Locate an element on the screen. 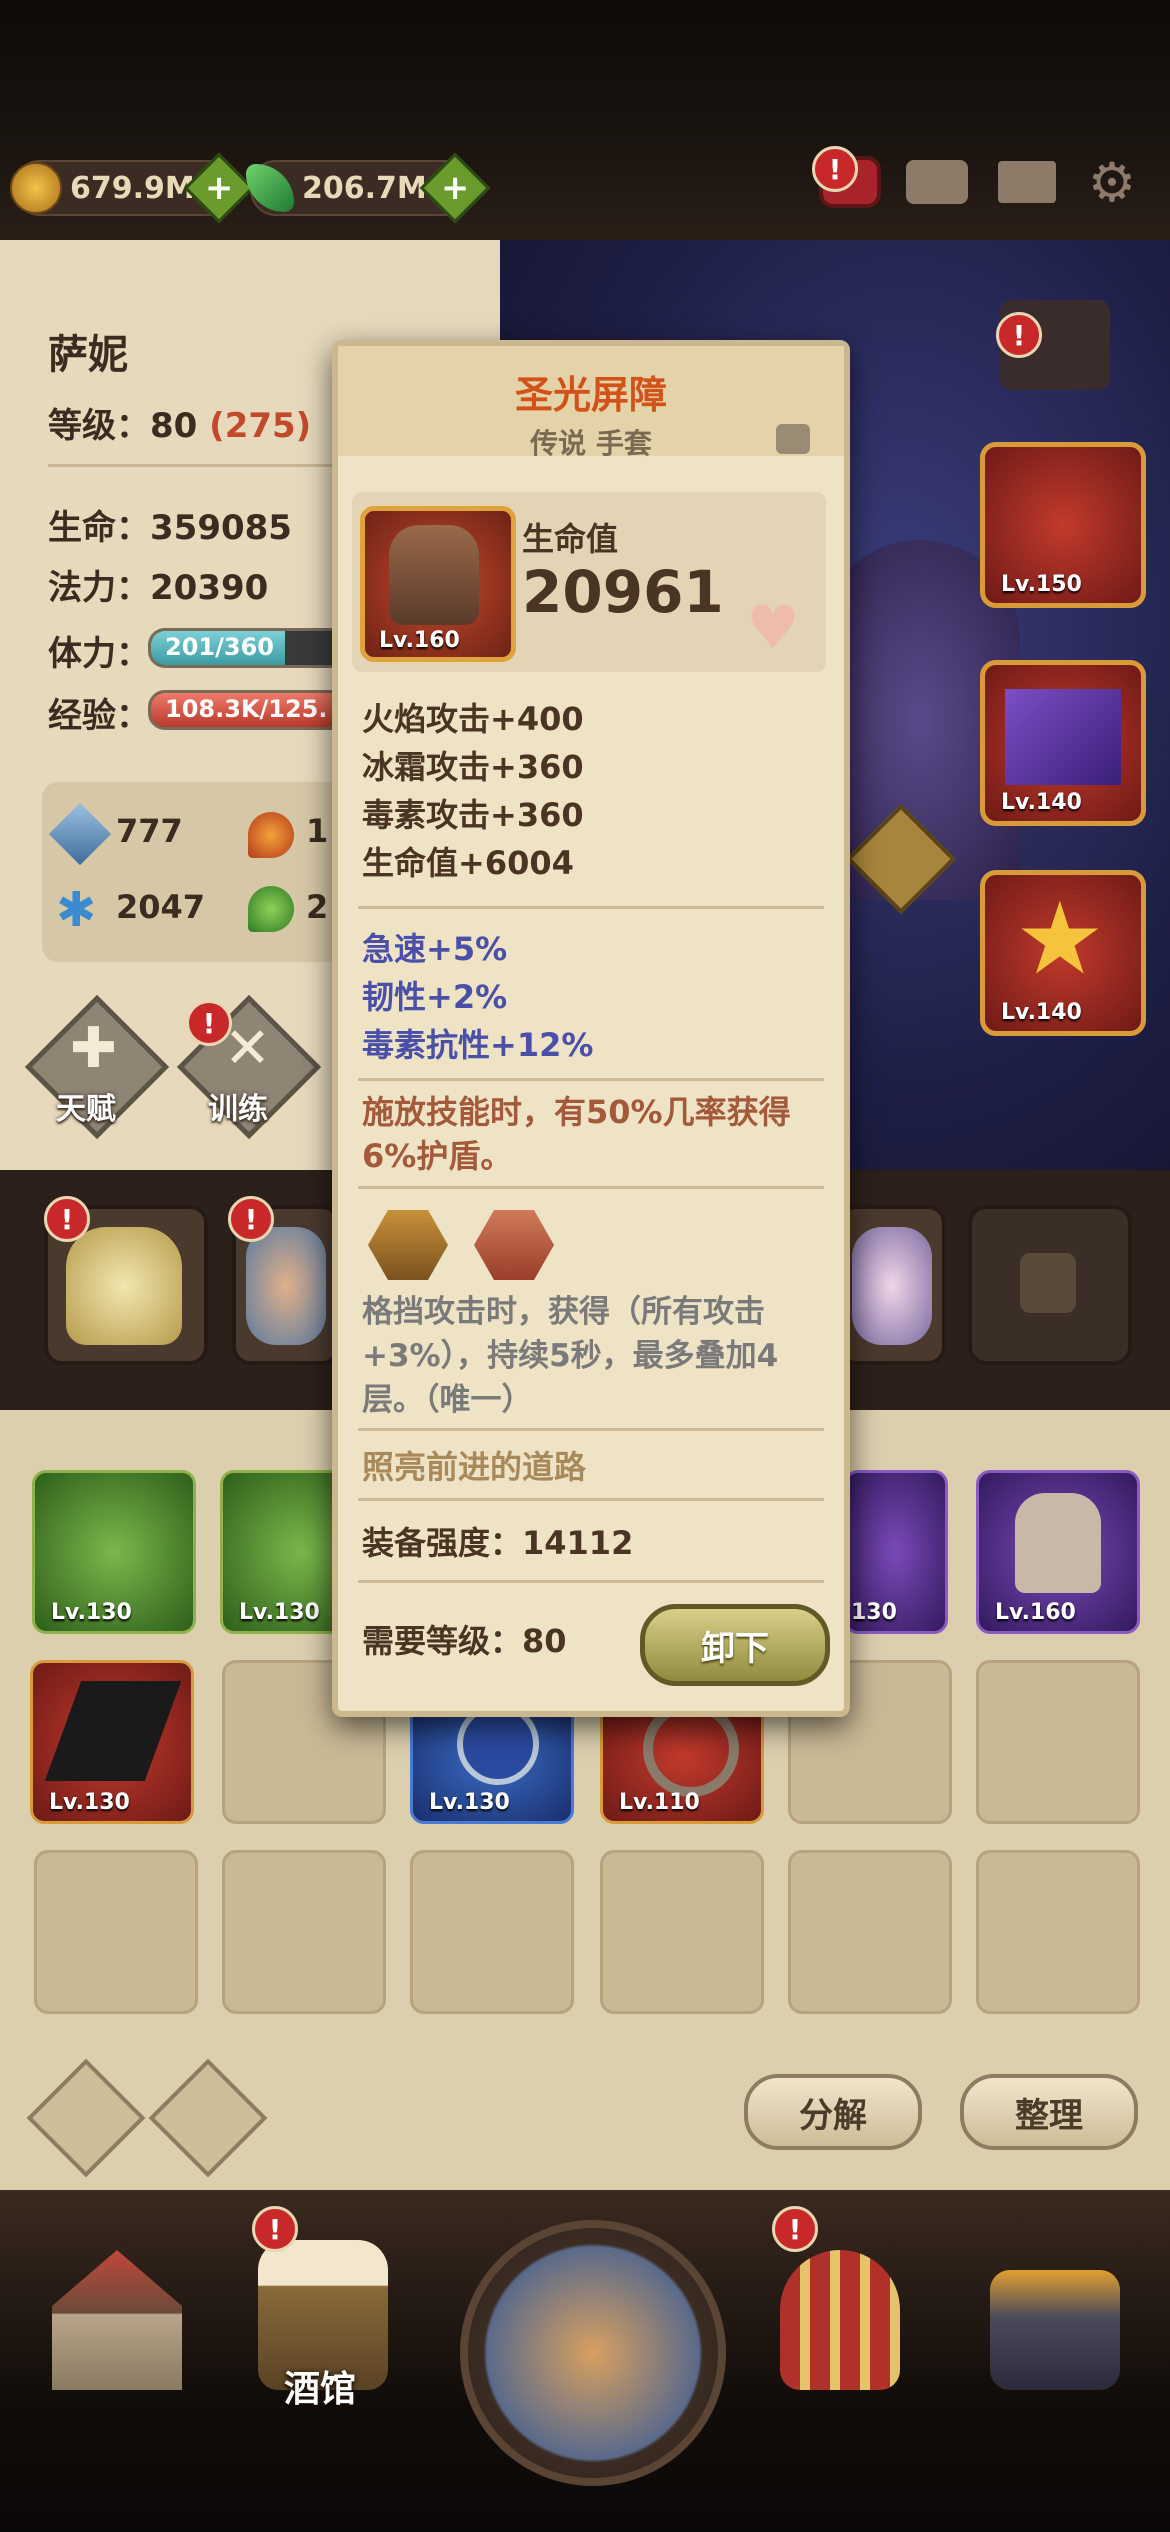 The image size is (1170, 2532). nav-town-button is located at coordinates (117, 2315).